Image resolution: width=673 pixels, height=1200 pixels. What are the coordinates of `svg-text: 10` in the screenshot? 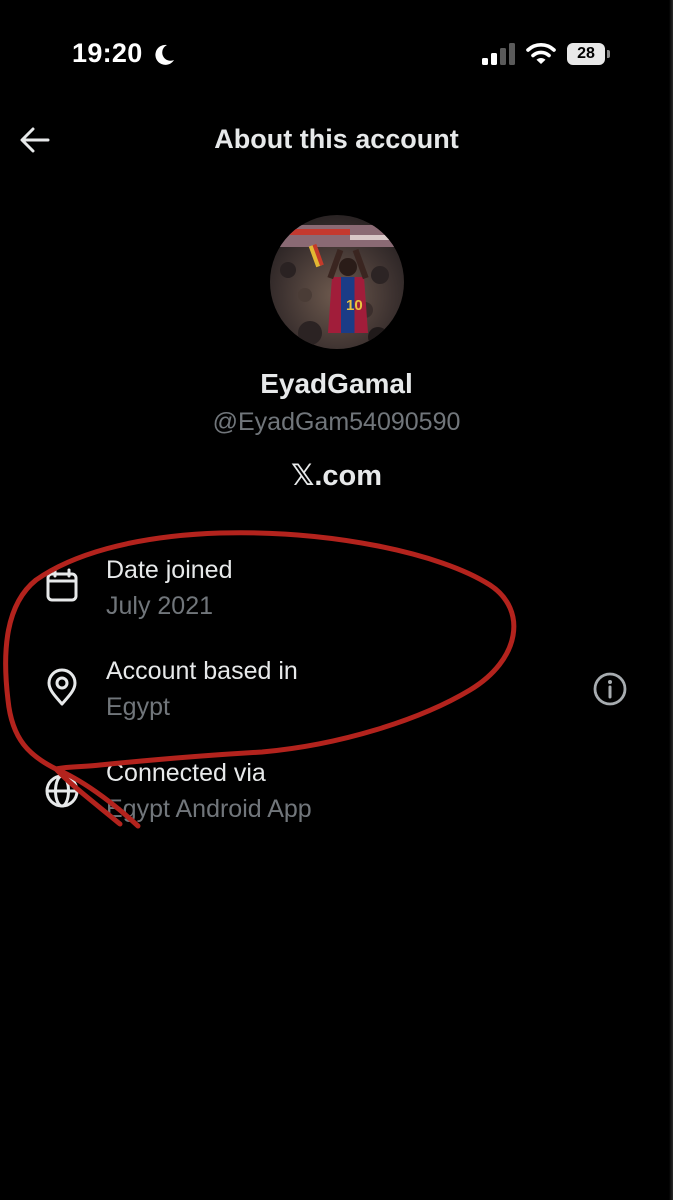 It's located at (354, 305).